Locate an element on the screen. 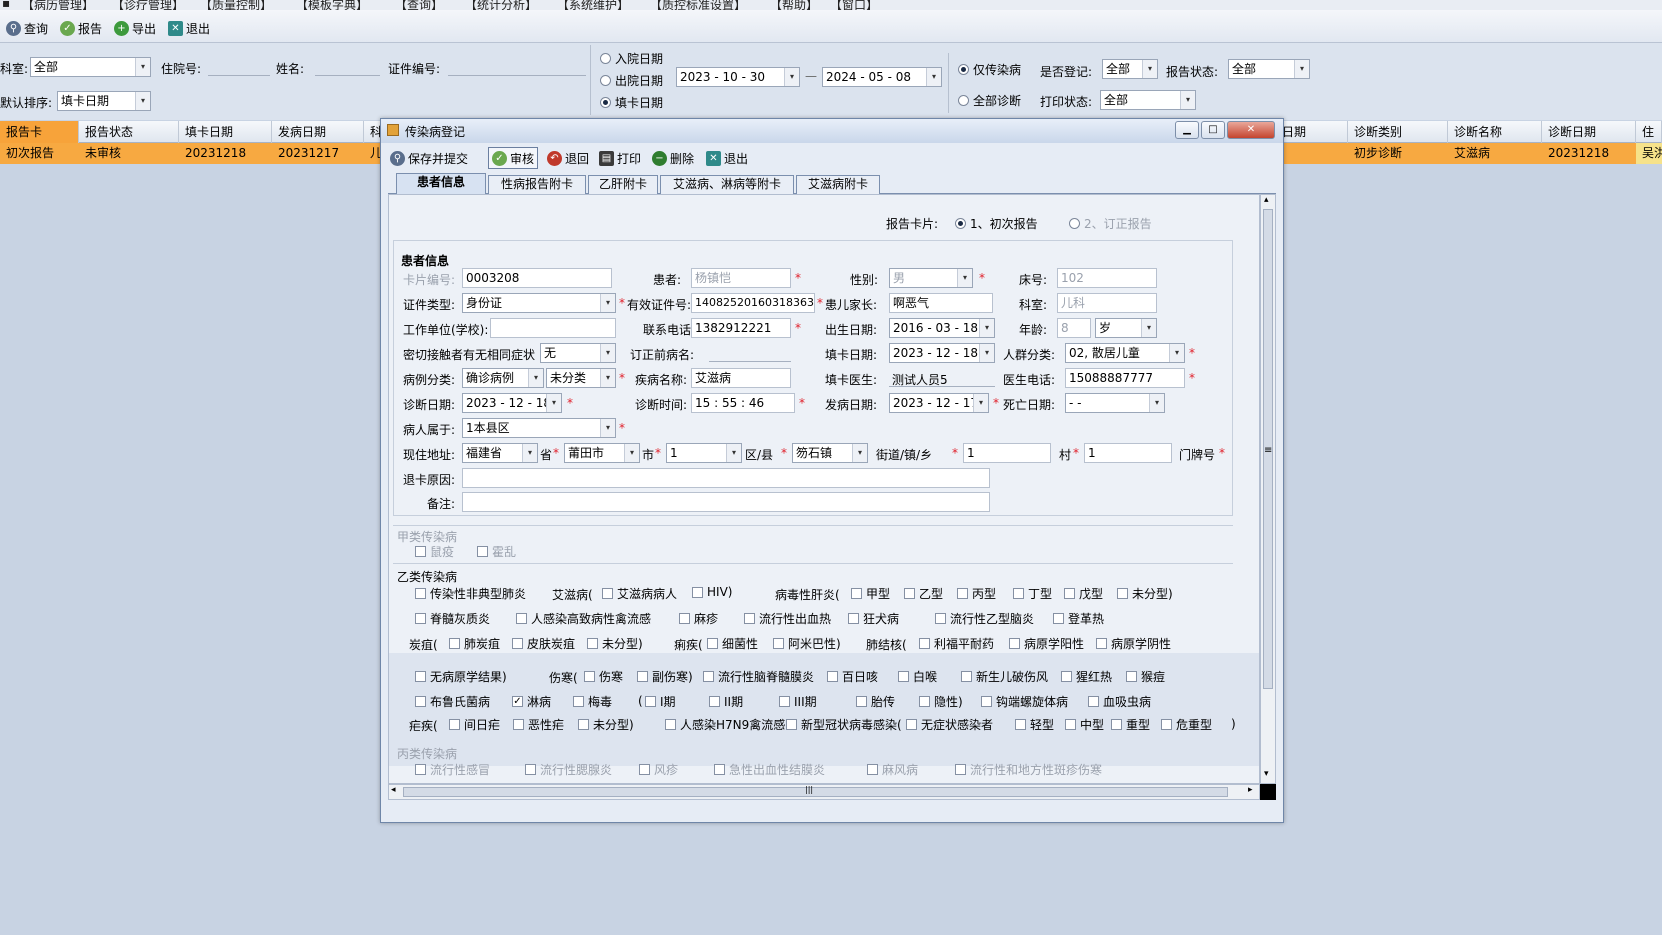  checkbox-bacillary: 细菌性 is located at coordinates (732, 643).